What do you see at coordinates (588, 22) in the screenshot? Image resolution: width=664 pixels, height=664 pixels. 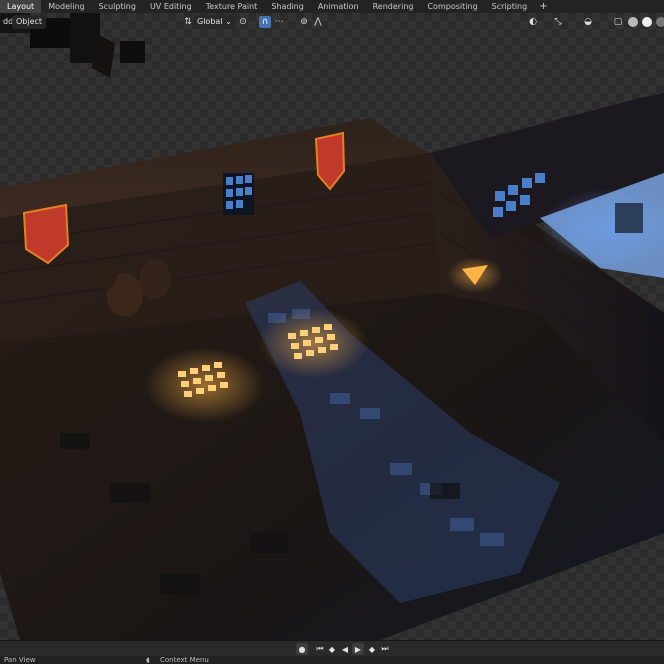 I see `overlay-icon: ◒` at bounding box center [588, 22].